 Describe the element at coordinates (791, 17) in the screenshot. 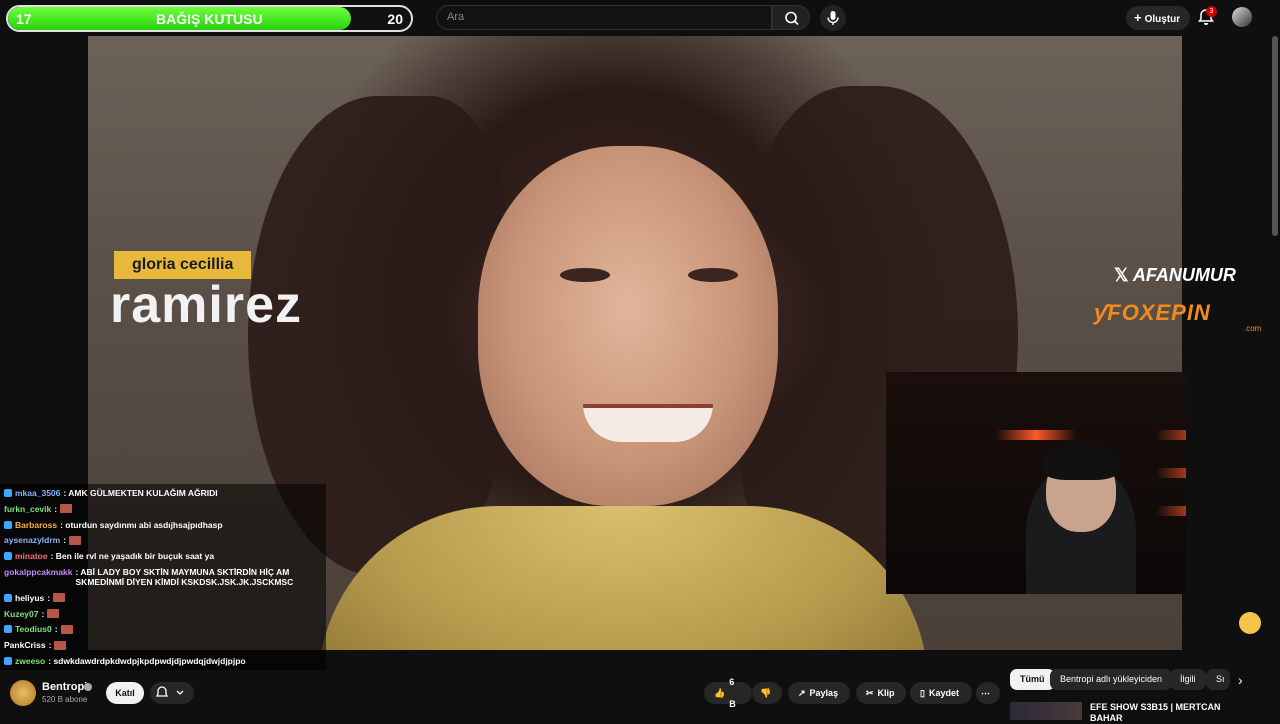

I see `search-button` at that location.